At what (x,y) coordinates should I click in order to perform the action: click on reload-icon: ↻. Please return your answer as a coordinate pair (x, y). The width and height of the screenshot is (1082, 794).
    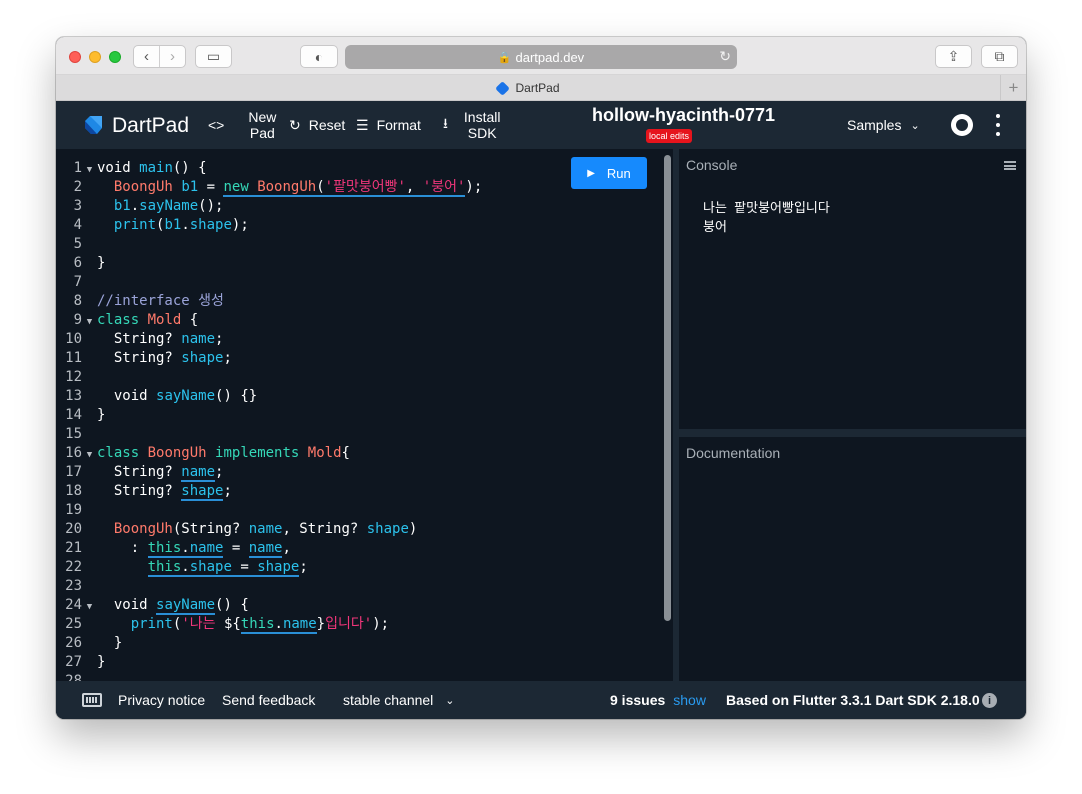
    Looking at the image, I should click on (725, 56).